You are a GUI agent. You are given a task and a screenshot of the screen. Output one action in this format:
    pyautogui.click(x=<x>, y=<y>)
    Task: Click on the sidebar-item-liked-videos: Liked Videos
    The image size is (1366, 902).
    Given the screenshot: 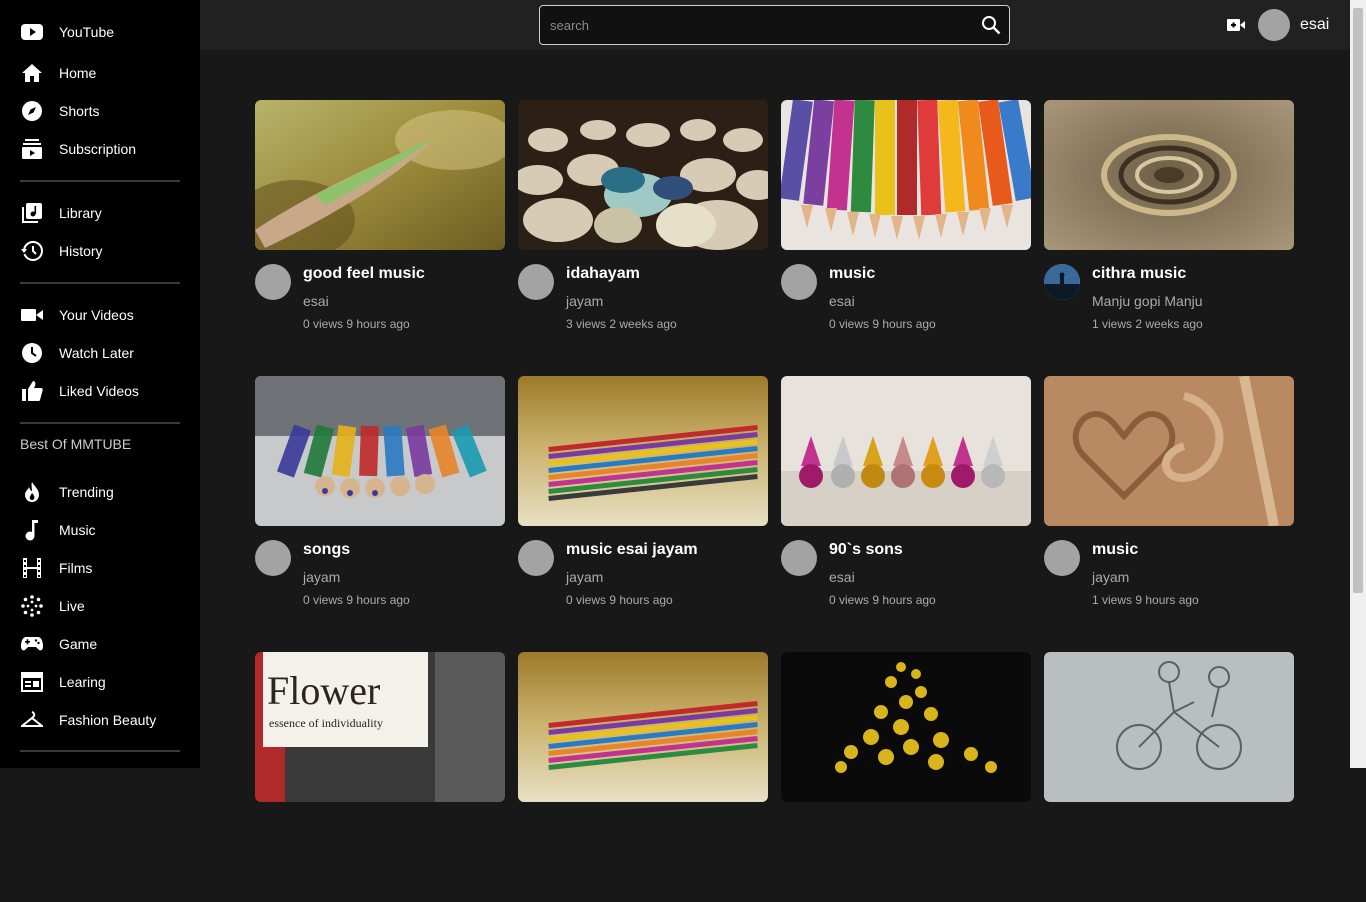 What is the action you would take?
    pyautogui.click(x=100, y=391)
    